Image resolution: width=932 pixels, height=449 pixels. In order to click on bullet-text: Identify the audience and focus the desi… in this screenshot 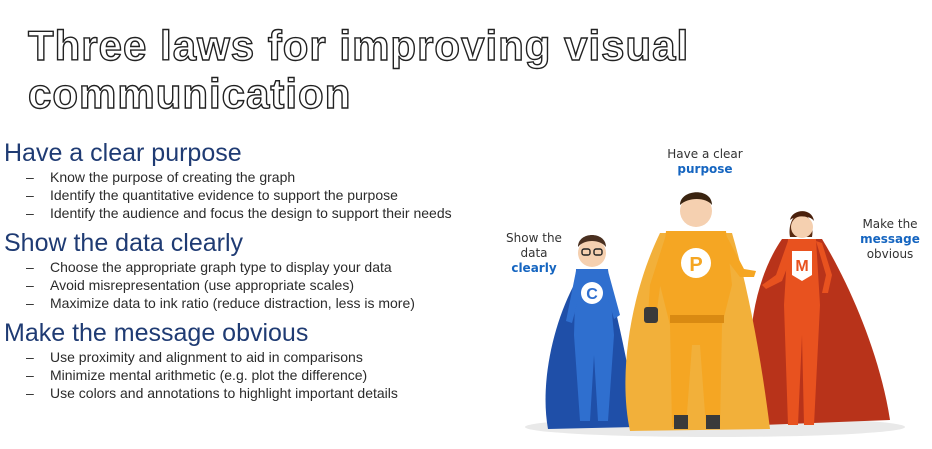, I will do `click(251, 213)`.